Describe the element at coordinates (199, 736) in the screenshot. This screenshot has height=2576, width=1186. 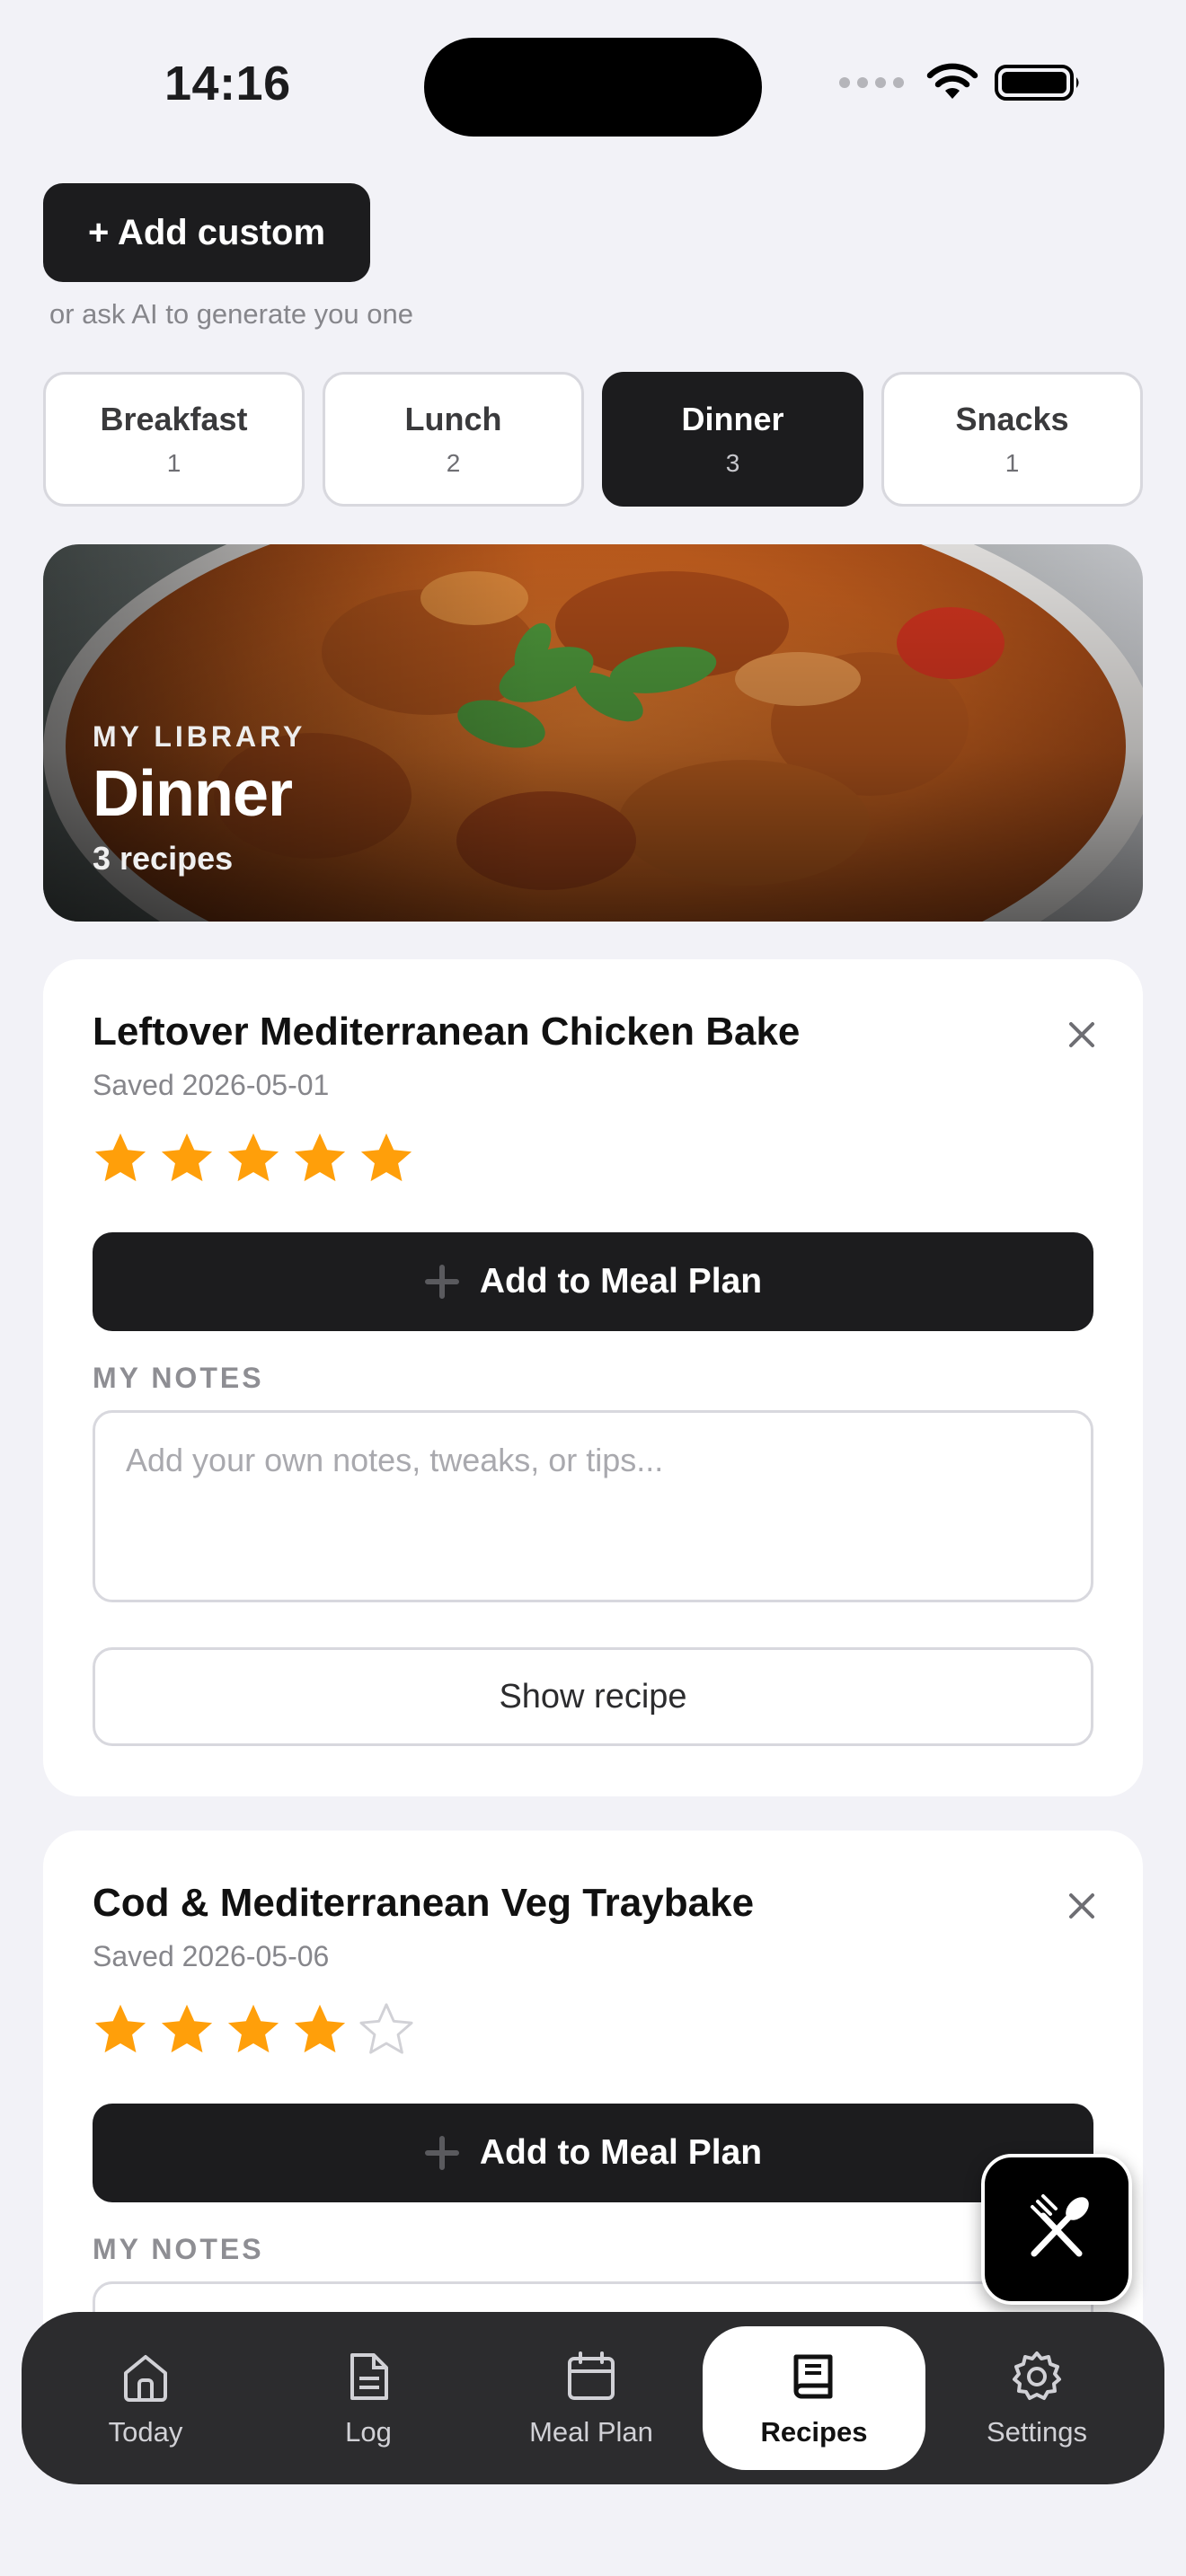
I see `hero-eyebrow: MY LIBRARY` at that location.